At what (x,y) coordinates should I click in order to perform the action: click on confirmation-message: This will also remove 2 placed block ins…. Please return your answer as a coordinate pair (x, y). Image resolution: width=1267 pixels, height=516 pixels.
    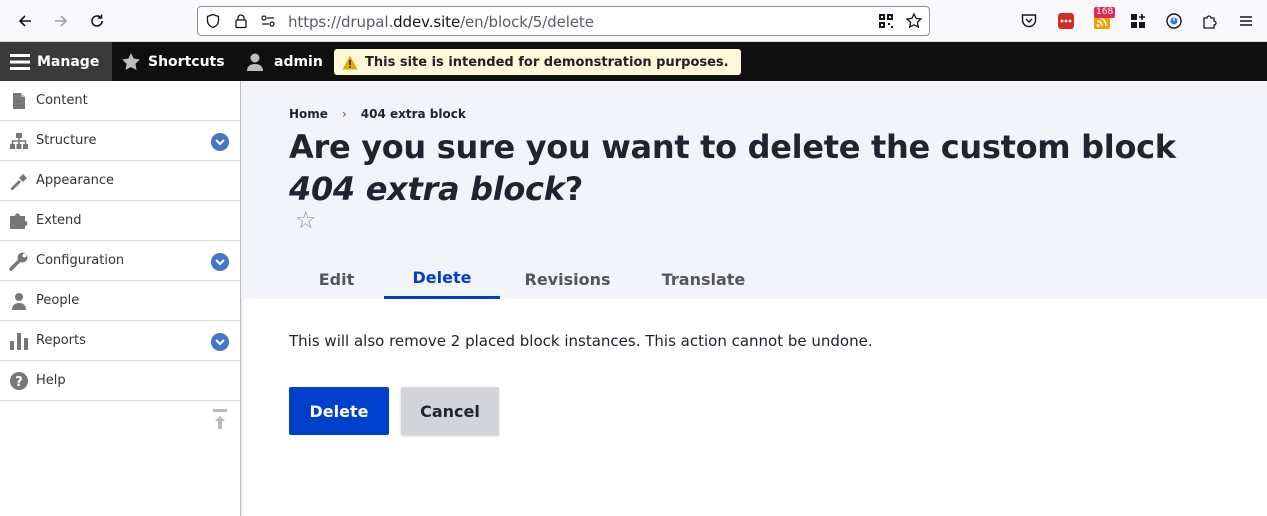
    Looking at the image, I should click on (581, 341).